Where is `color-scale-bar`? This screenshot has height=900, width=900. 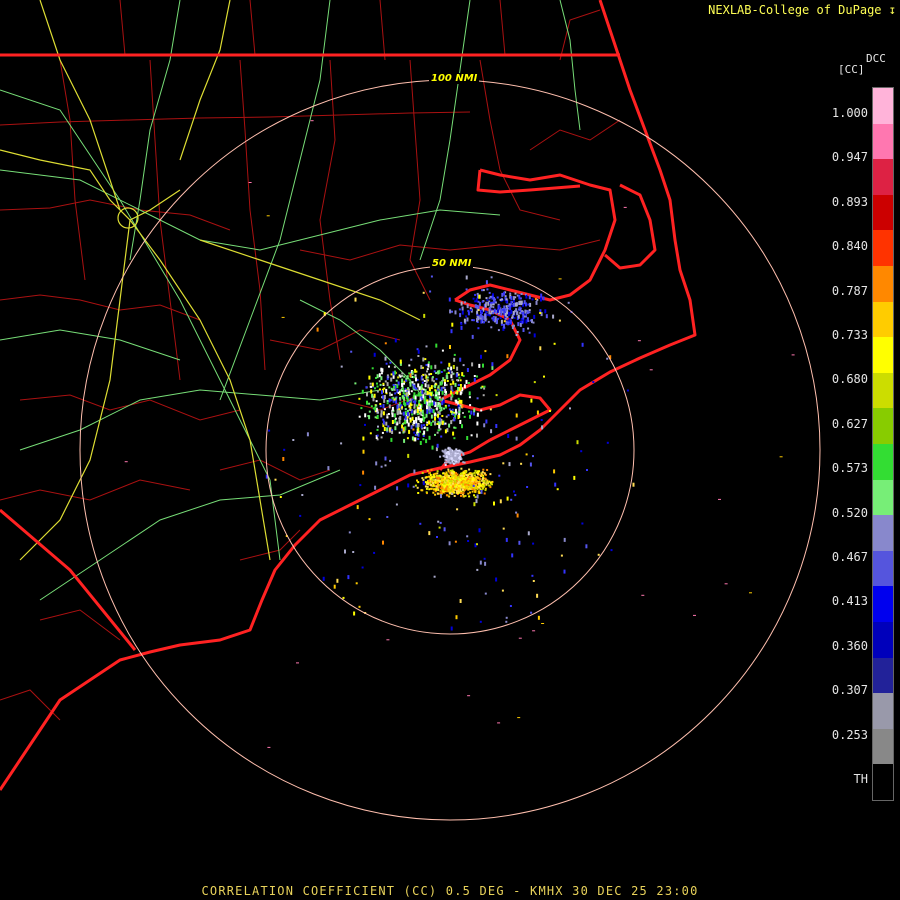
color-scale-bar is located at coordinates (883, 444).